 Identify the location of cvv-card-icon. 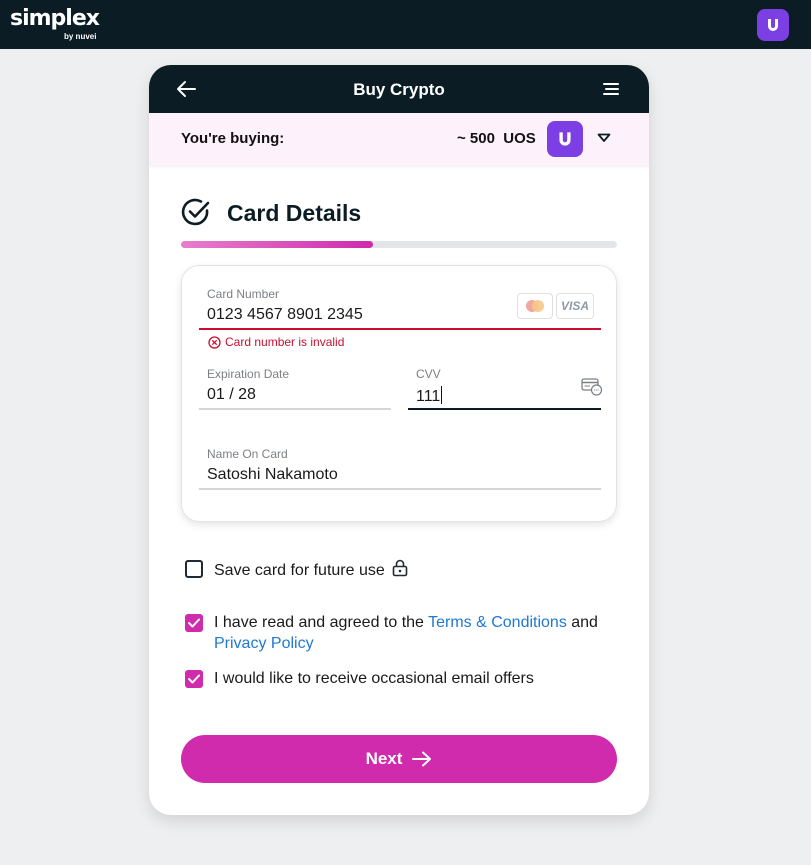
(592, 387).